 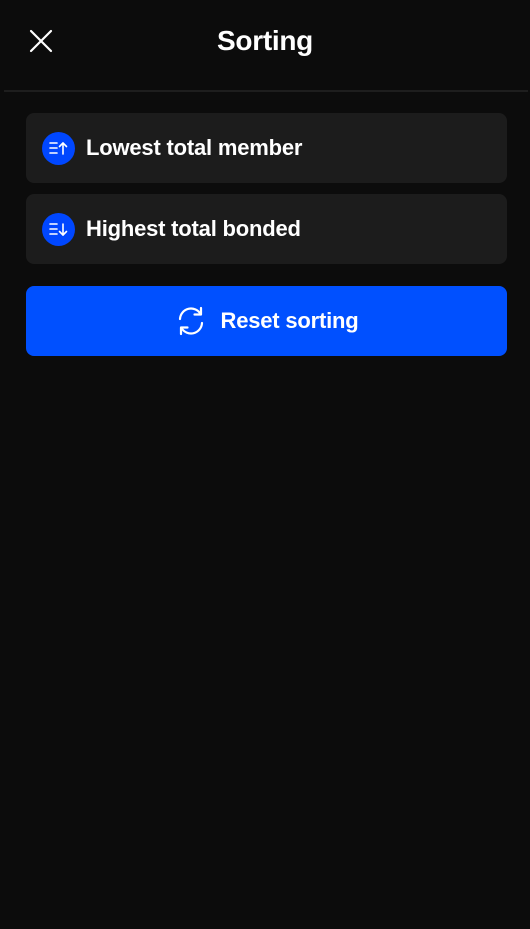 What do you see at coordinates (58, 229) in the screenshot?
I see `sort-descending-icon` at bounding box center [58, 229].